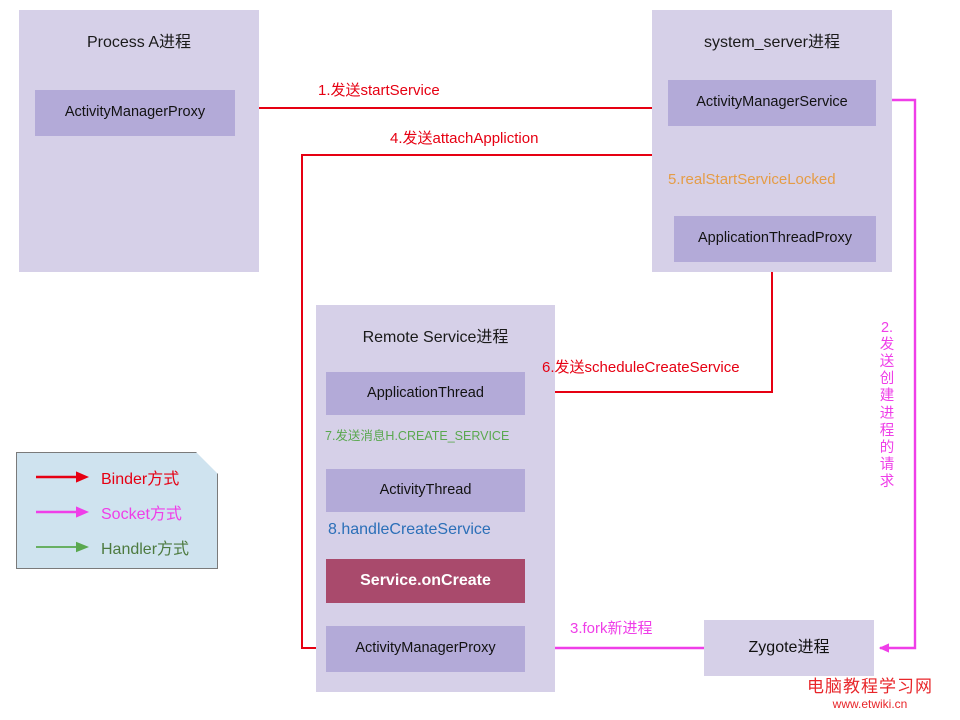  Describe the element at coordinates (425, 581) in the screenshot. I see `node-service-oncreate: Service.onCreate` at that location.